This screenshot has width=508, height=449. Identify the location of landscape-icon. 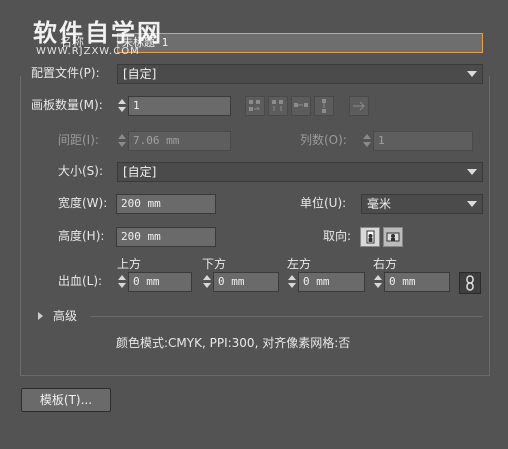
(393, 237).